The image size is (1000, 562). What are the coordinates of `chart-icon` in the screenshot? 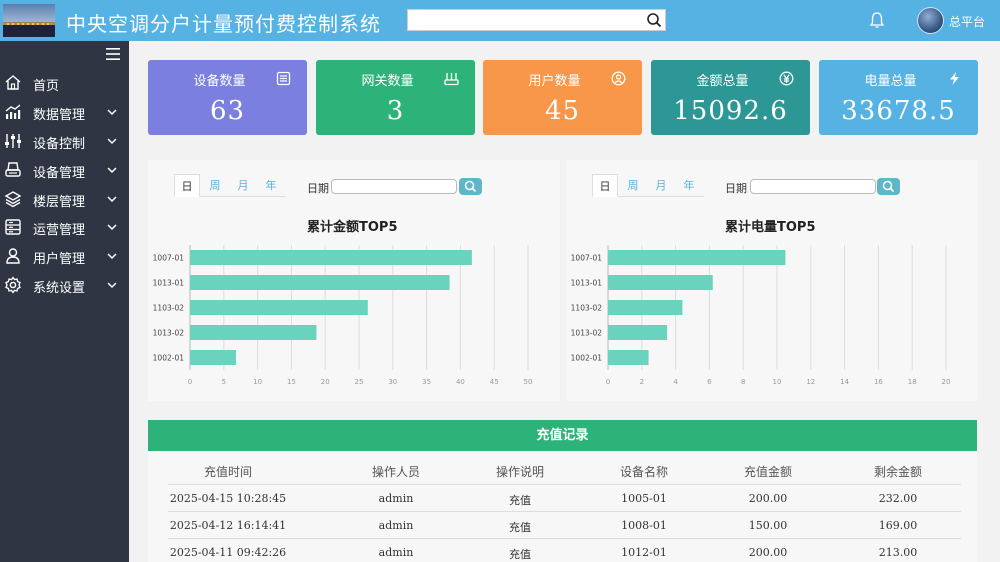 It's located at (13, 111).